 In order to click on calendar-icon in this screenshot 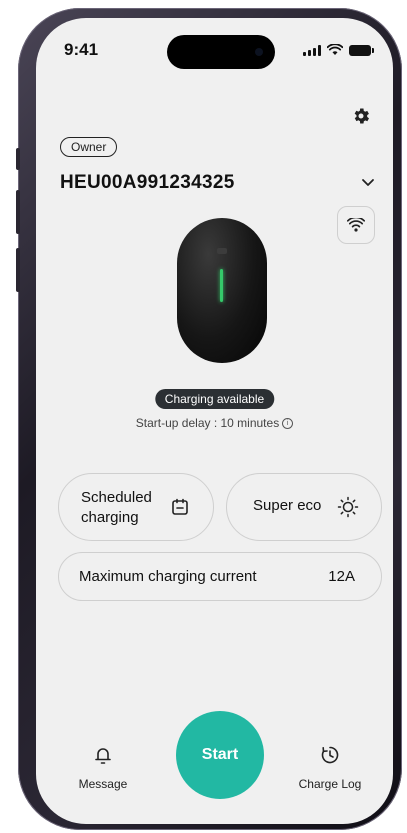, I will do `click(180, 506)`.